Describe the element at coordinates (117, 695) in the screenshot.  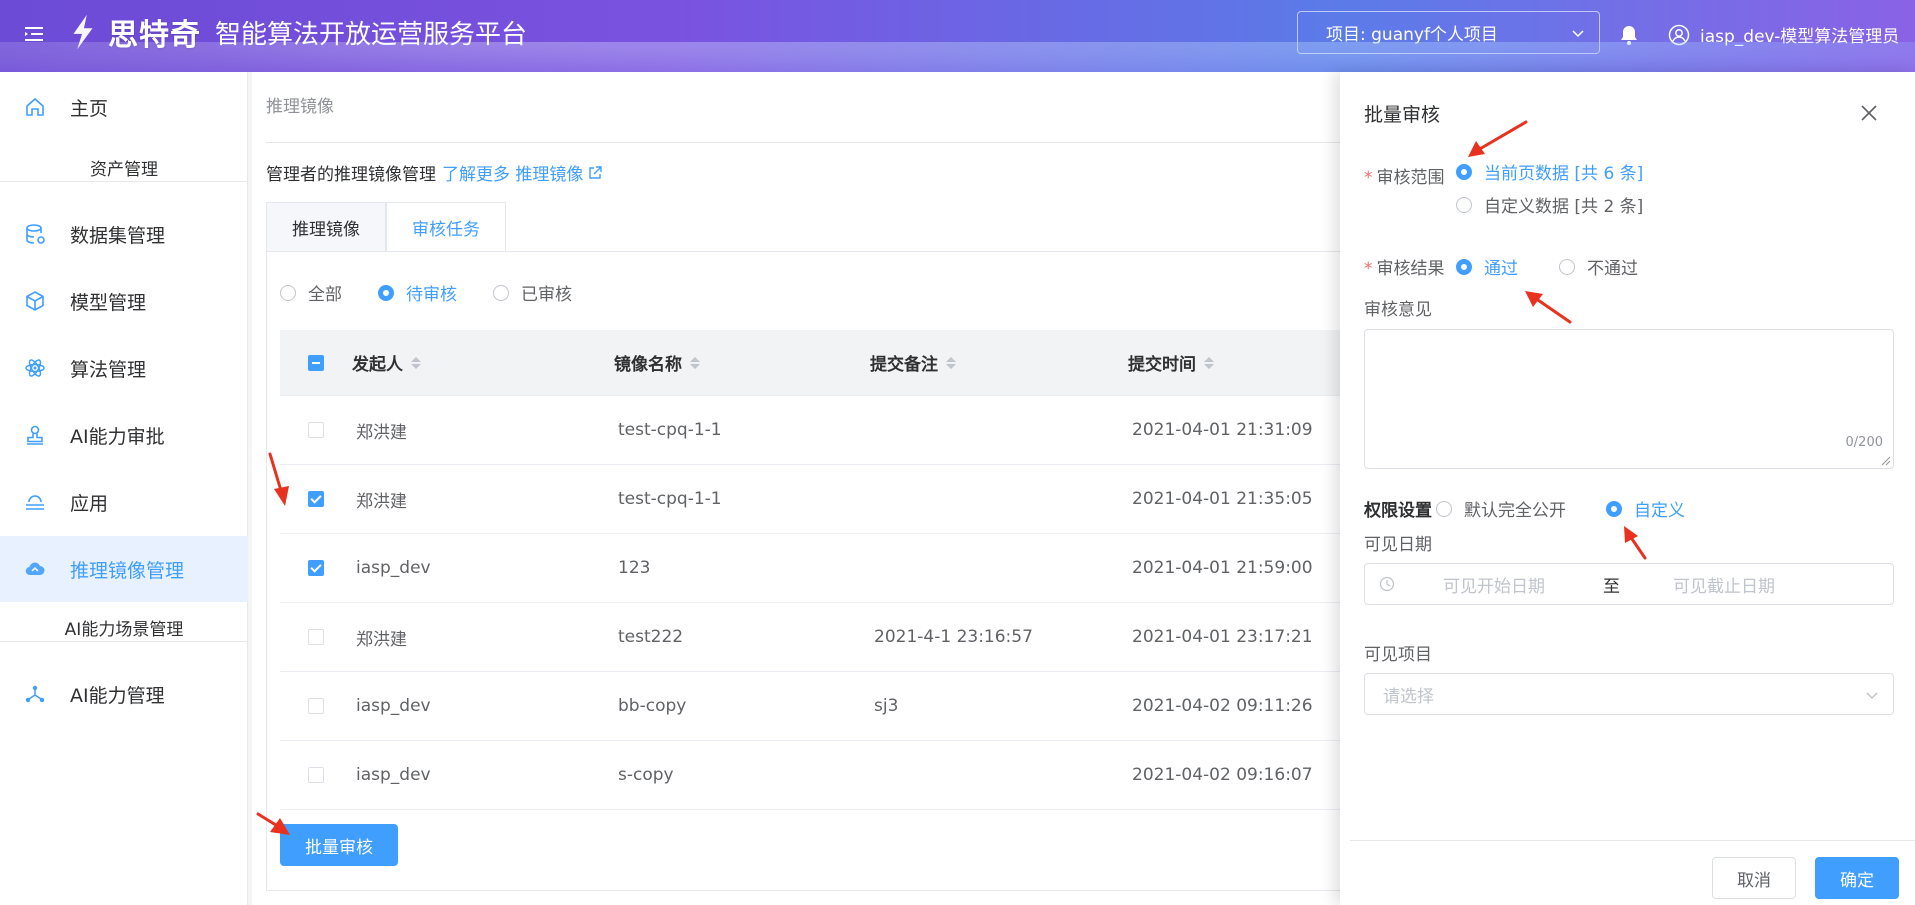
I see `sidebar-item-label: AI能力管理` at that location.